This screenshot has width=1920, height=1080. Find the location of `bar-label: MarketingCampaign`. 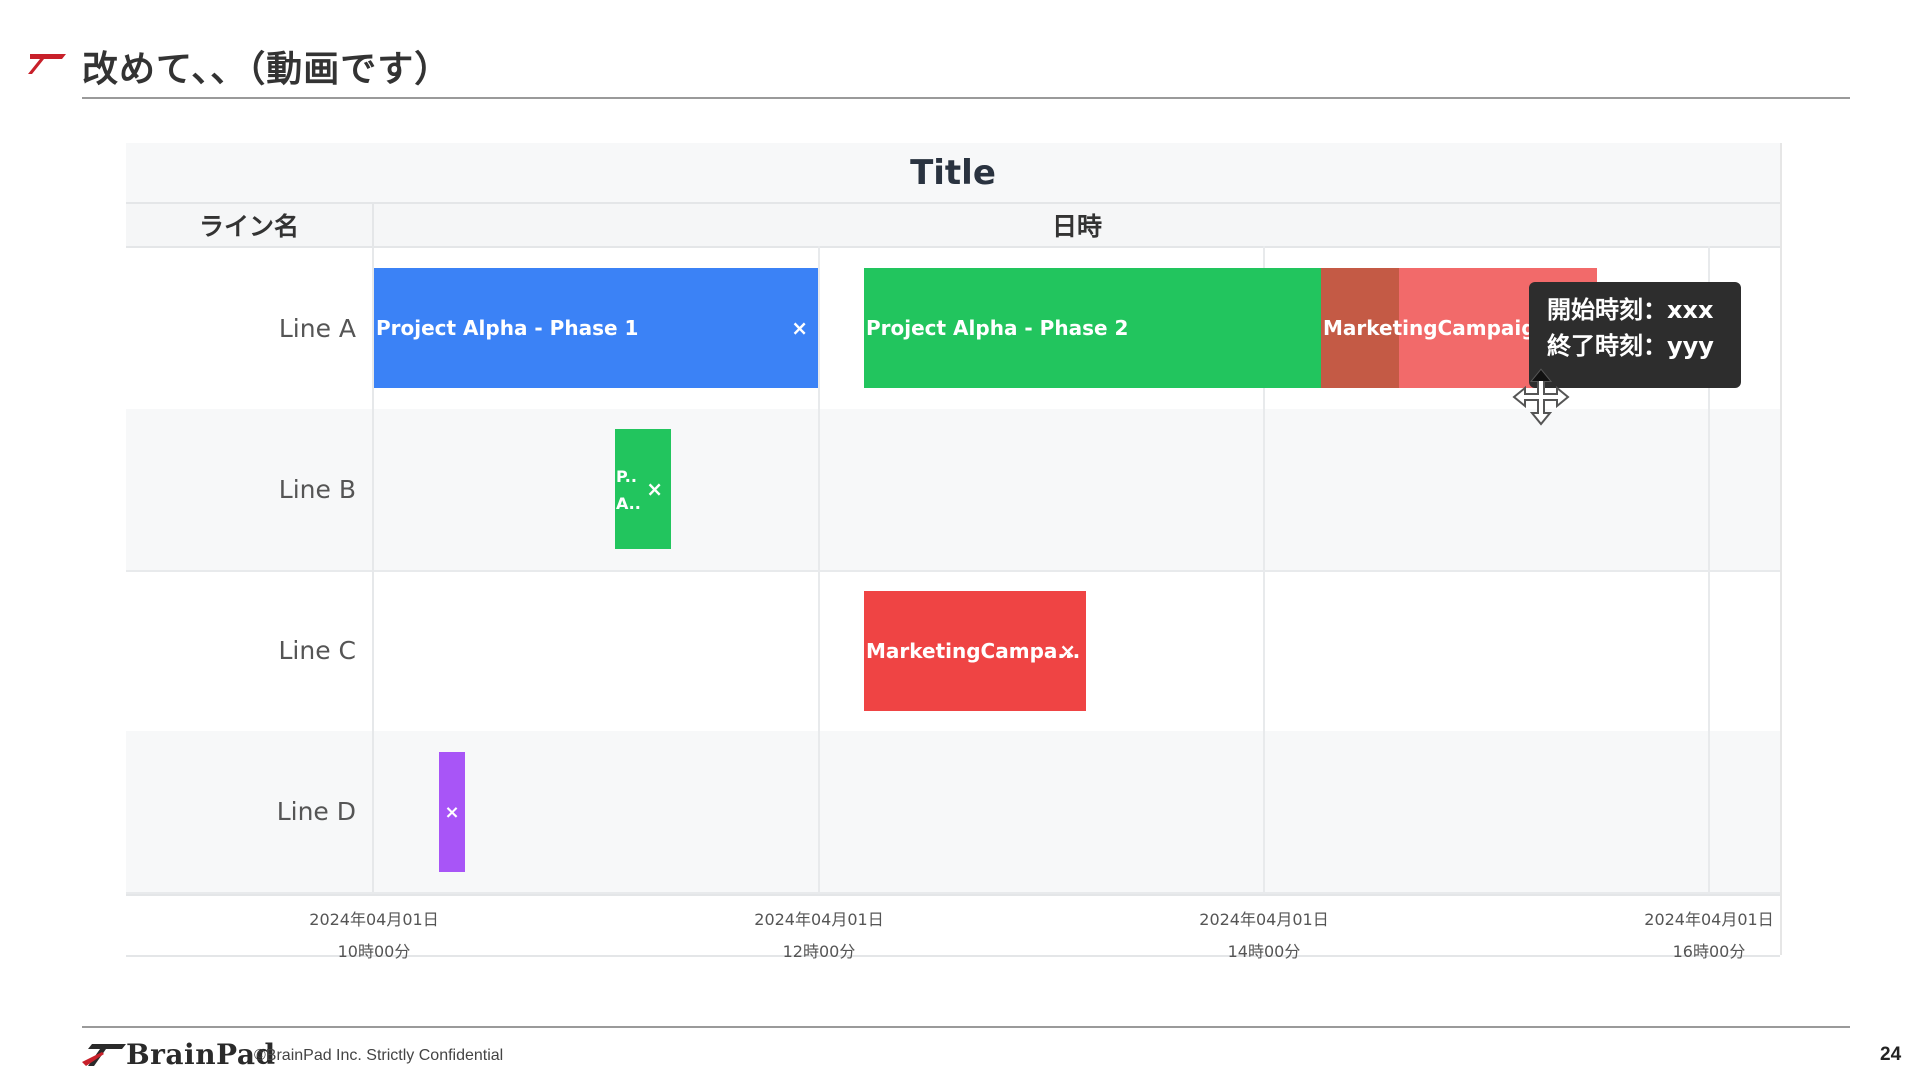

bar-label: MarketingCampaign is located at coordinates (1436, 328).